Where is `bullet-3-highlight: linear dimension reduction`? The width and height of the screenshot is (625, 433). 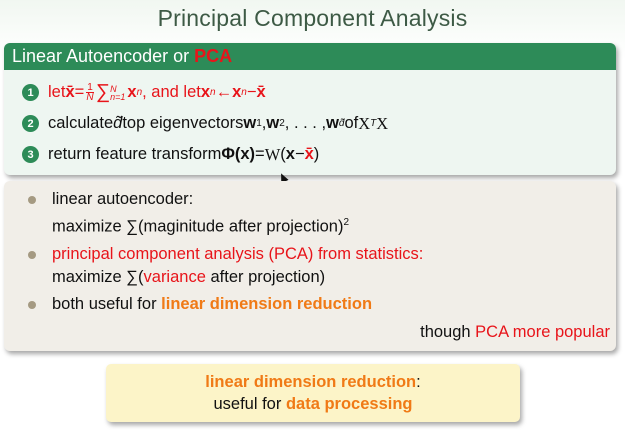
bullet-3-highlight: linear dimension reduction is located at coordinates (267, 303).